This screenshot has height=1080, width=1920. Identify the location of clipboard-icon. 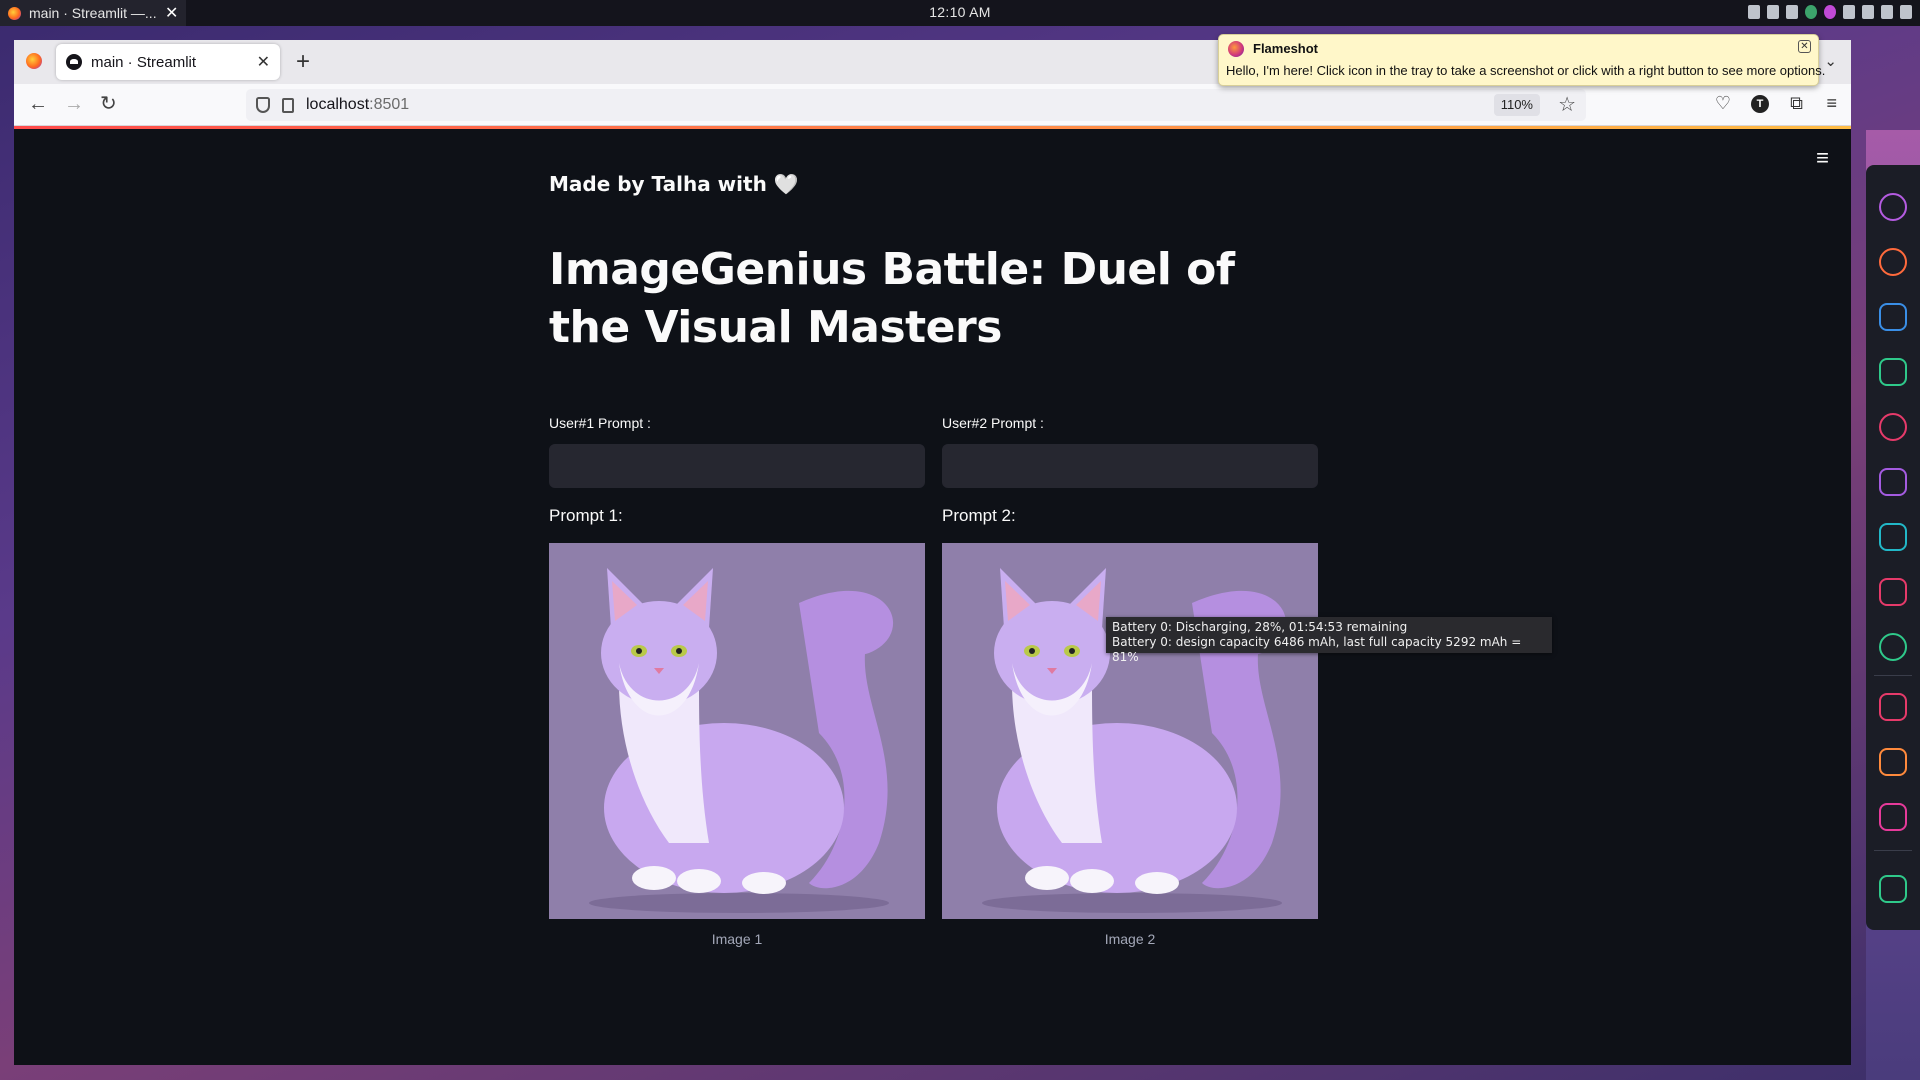
(1773, 12).